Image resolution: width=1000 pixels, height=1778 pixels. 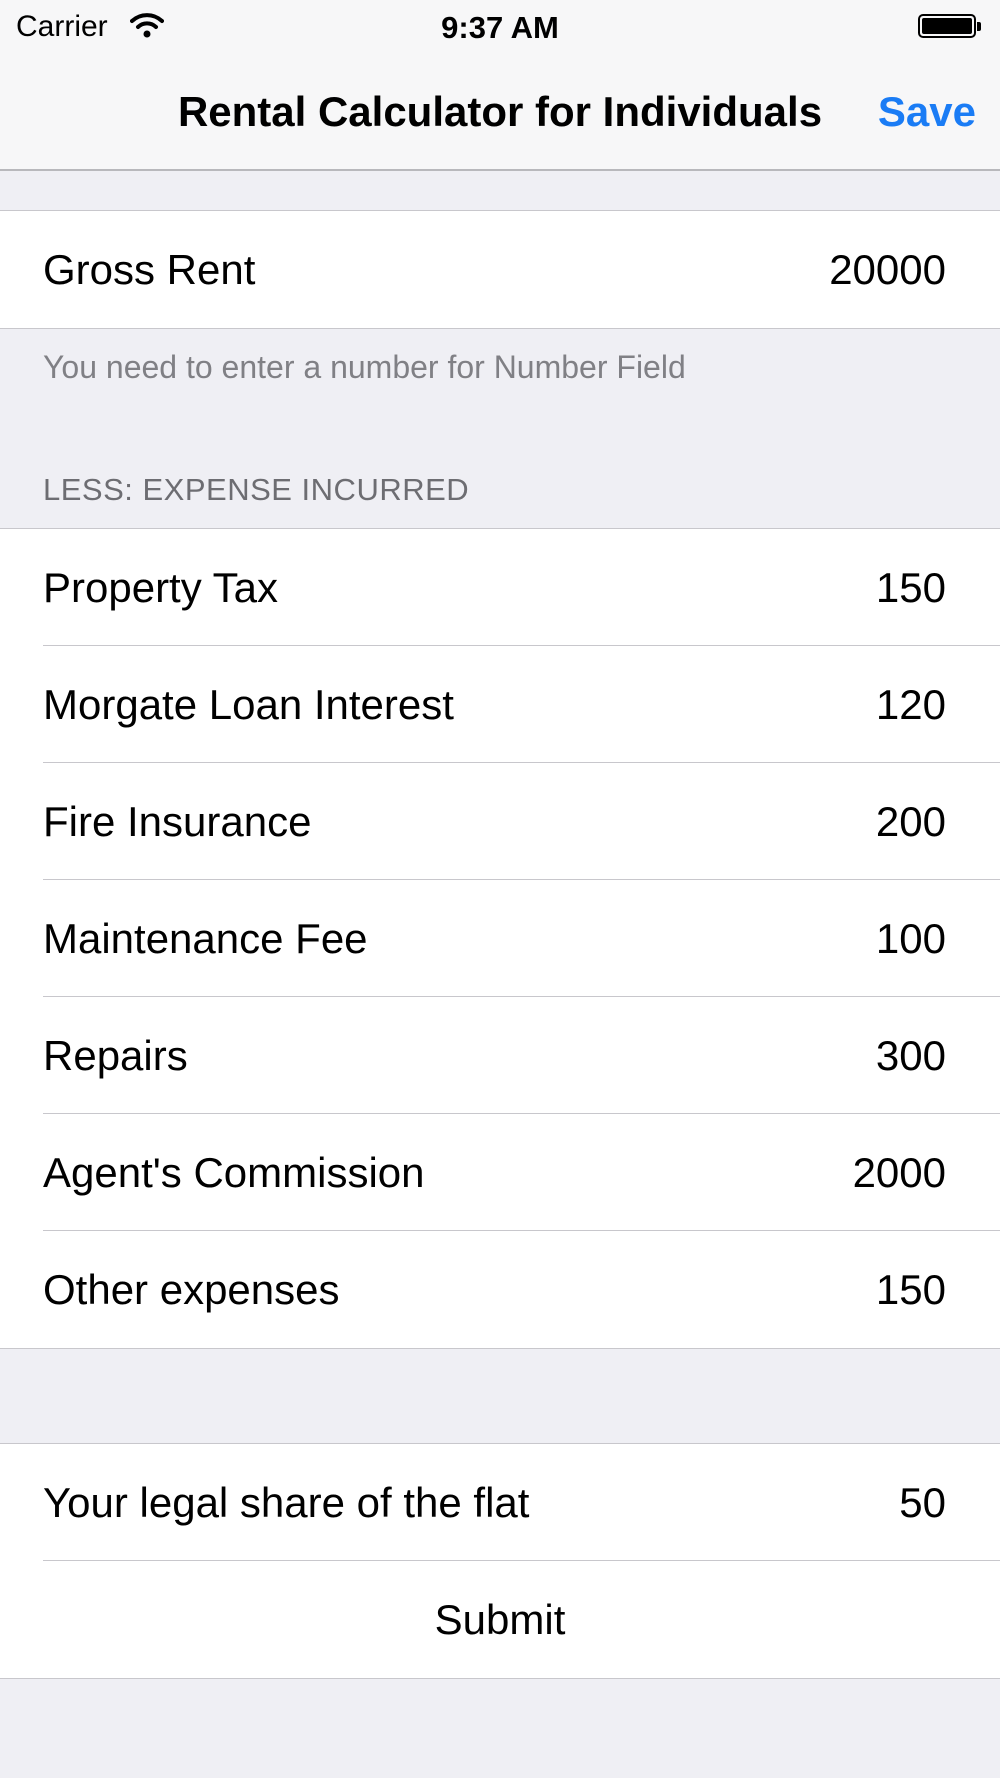 I want to click on expense-label: Agent's Commission, so click(x=234, y=1172).